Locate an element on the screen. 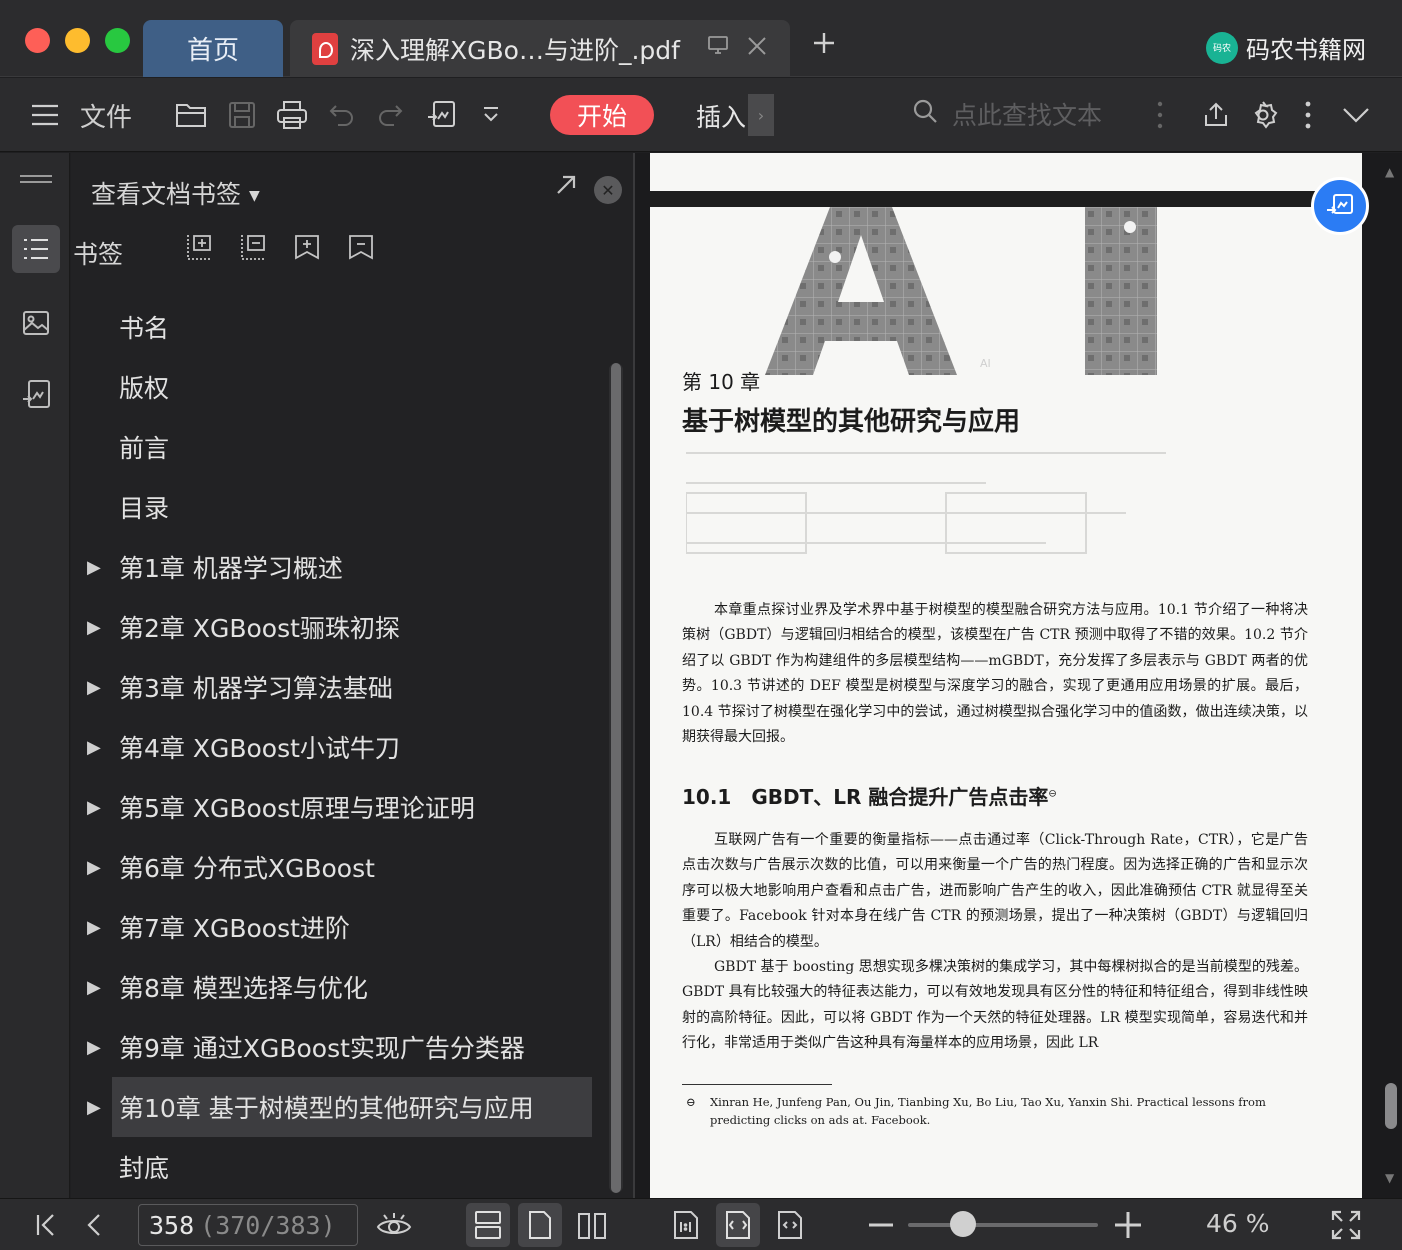  collapse-toolbar-chevron-icon is located at coordinates (1356, 115).